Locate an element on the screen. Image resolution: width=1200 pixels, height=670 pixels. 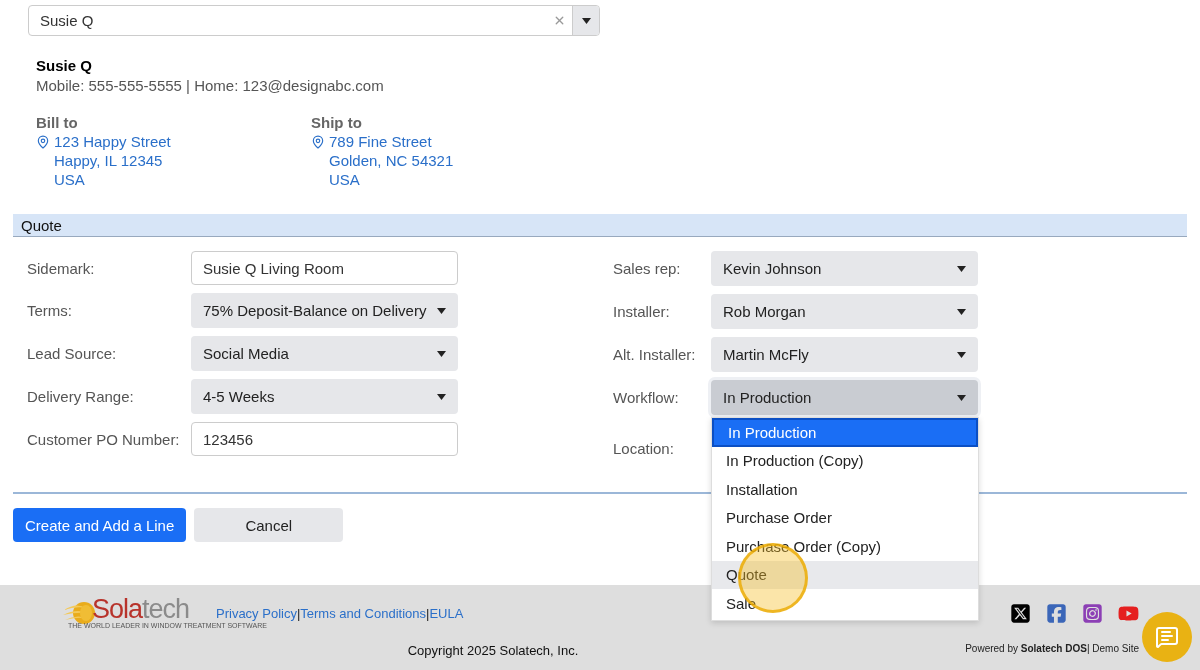
field-label: Lead Source: is located at coordinates (72, 353).